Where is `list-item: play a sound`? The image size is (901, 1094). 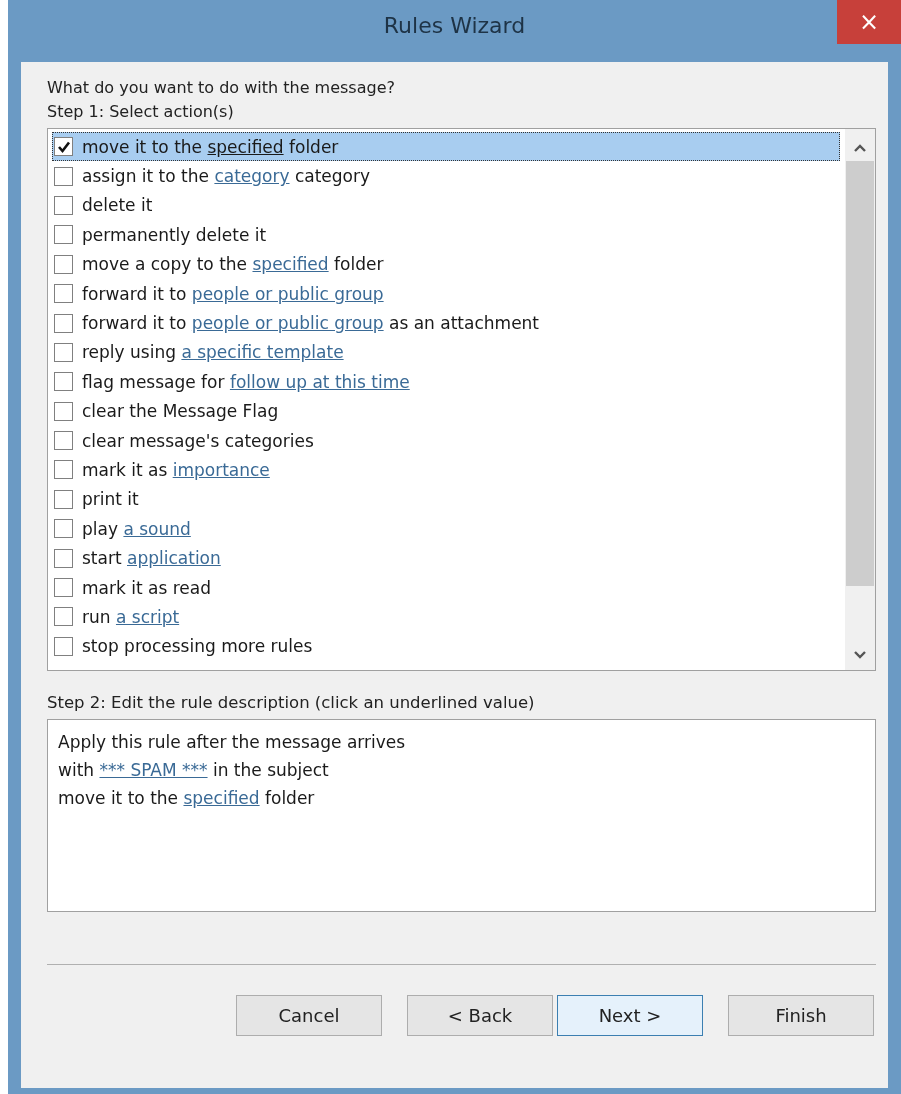
list-item: play a sound is located at coordinates (446, 529).